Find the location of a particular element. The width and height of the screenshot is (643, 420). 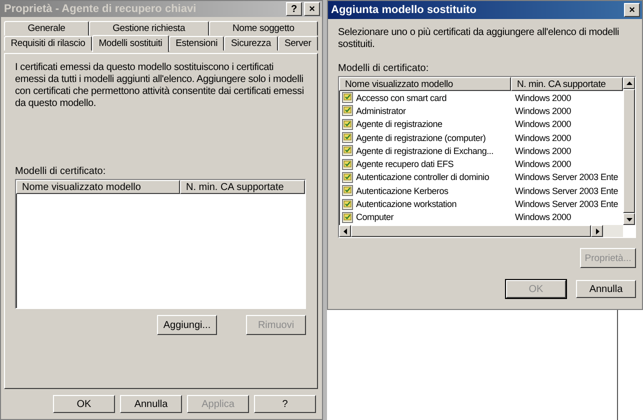

list-row: Administrator Windows 2000 is located at coordinates (481, 111).